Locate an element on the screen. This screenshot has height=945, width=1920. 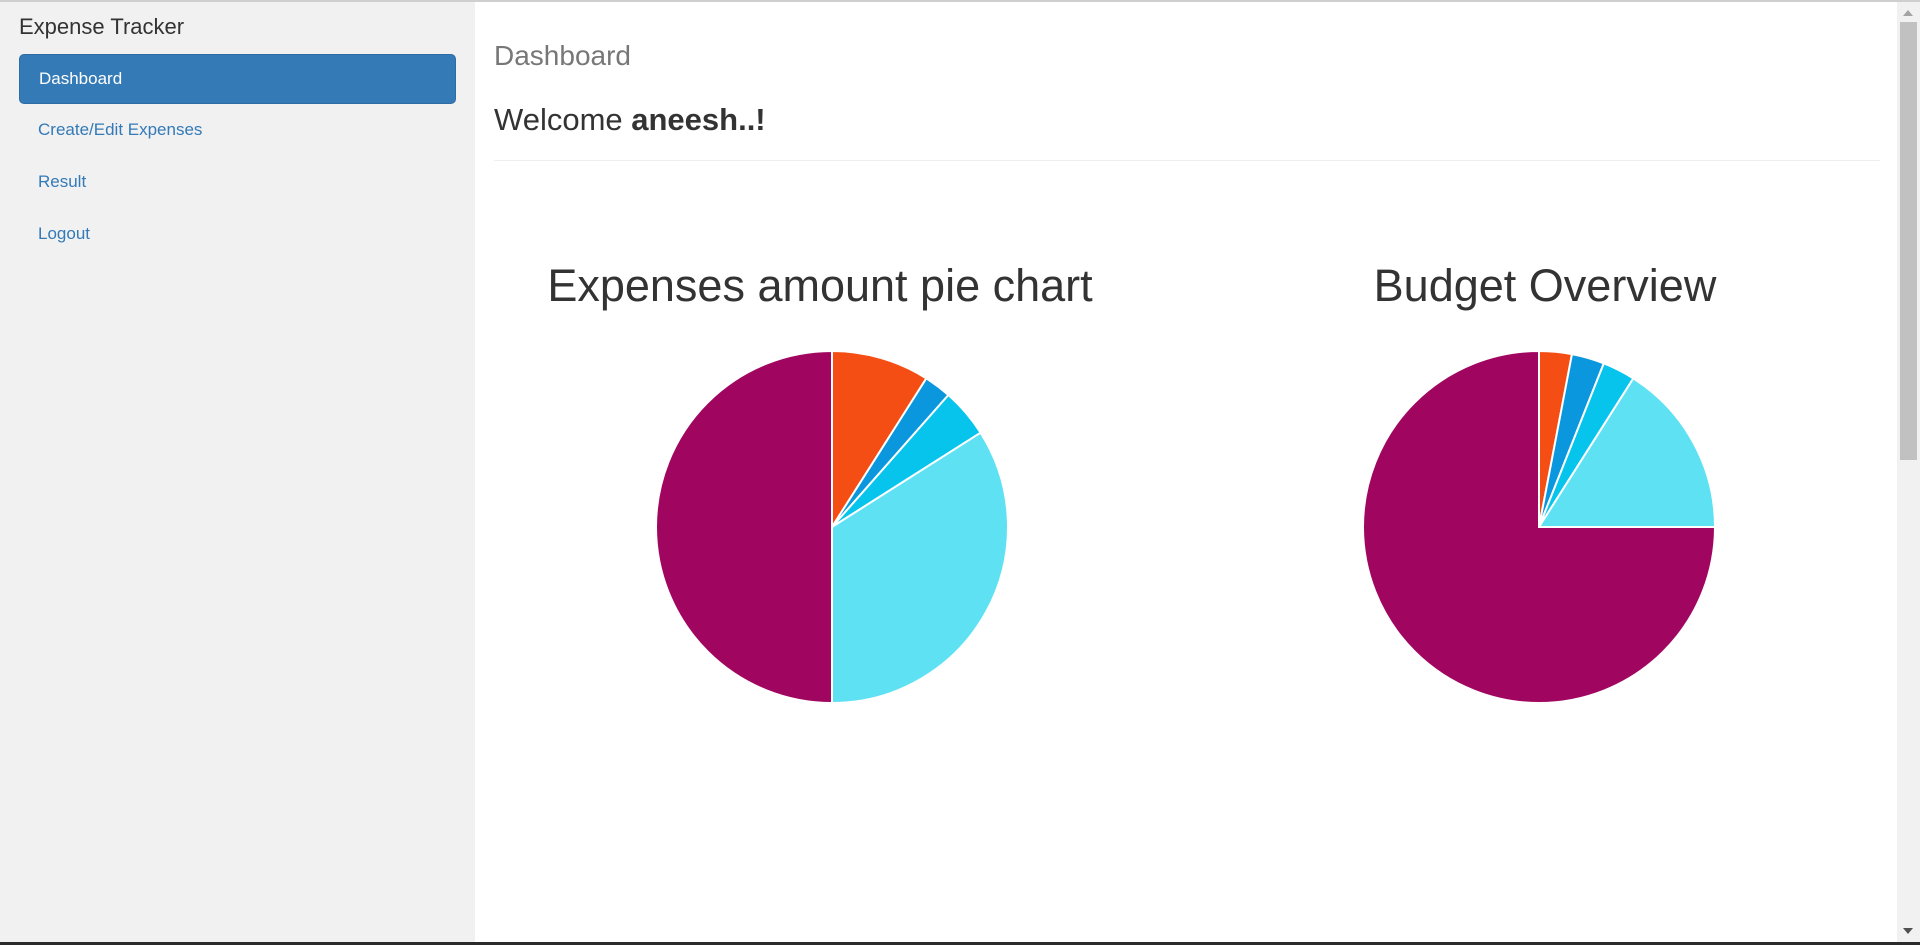
welcome-username: aneesh..! is located at coordinates (698, 119).